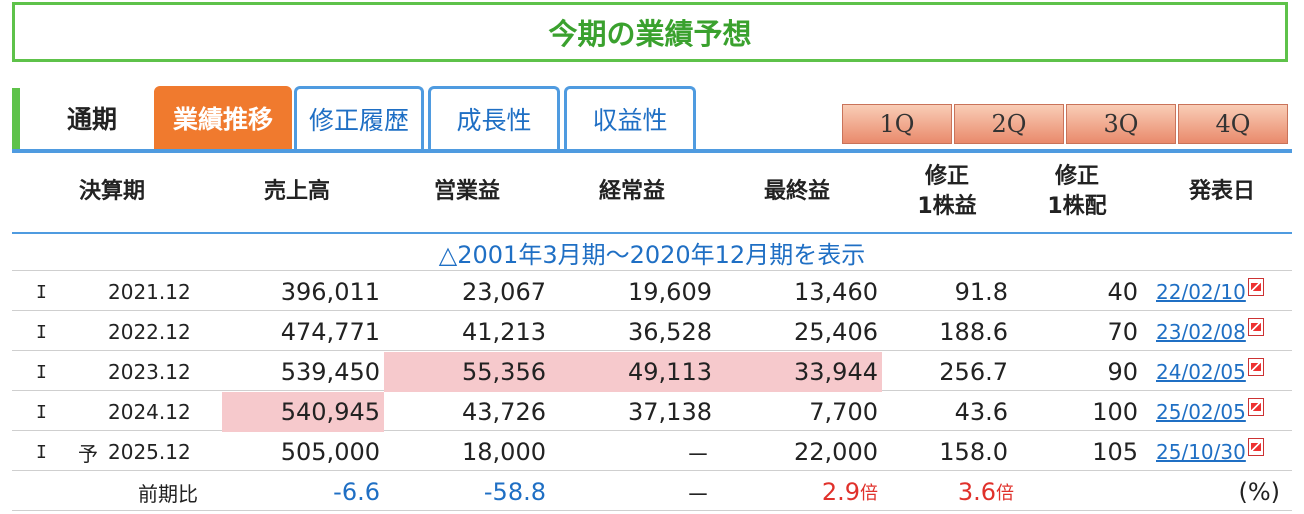  Describe the element at coordinates (1122, 372) in the screenshot. I see `dps: 90` at that location.